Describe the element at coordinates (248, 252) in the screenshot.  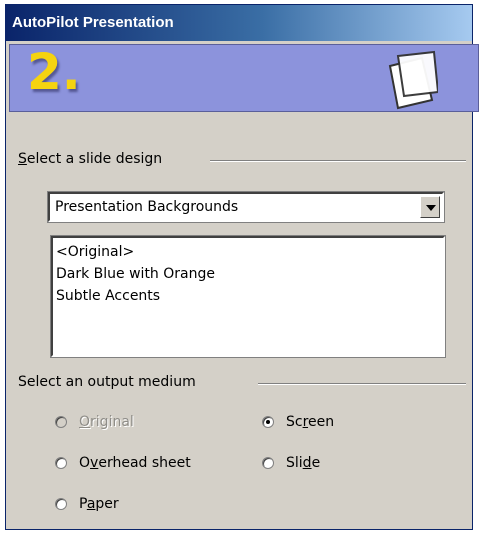
I see `list-item: <Original>` at that location.